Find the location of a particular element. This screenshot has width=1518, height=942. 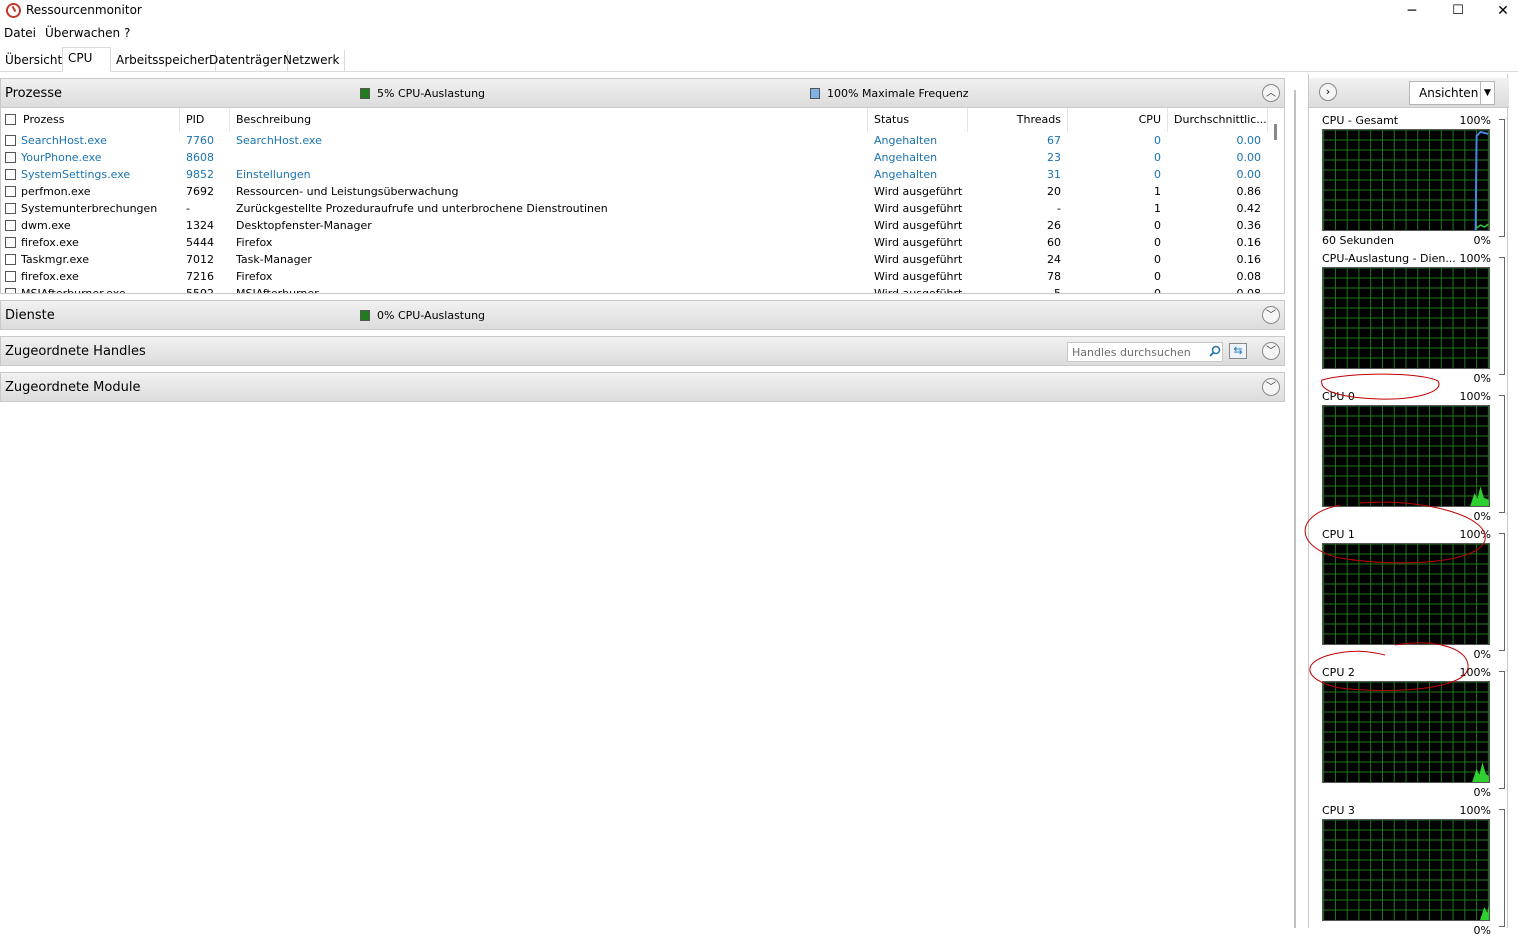

cpu-graph-5: CPU 3 100% 0% is located at coordinates (1409, 873).